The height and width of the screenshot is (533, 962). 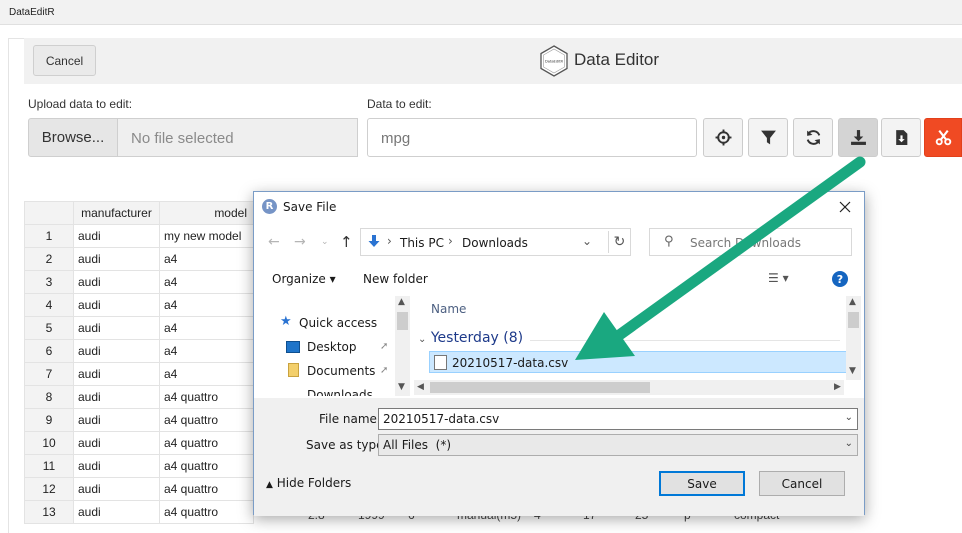 I want to click on nav-pane-scrollbar: ▲ ▼, so click(x=402, y=346).